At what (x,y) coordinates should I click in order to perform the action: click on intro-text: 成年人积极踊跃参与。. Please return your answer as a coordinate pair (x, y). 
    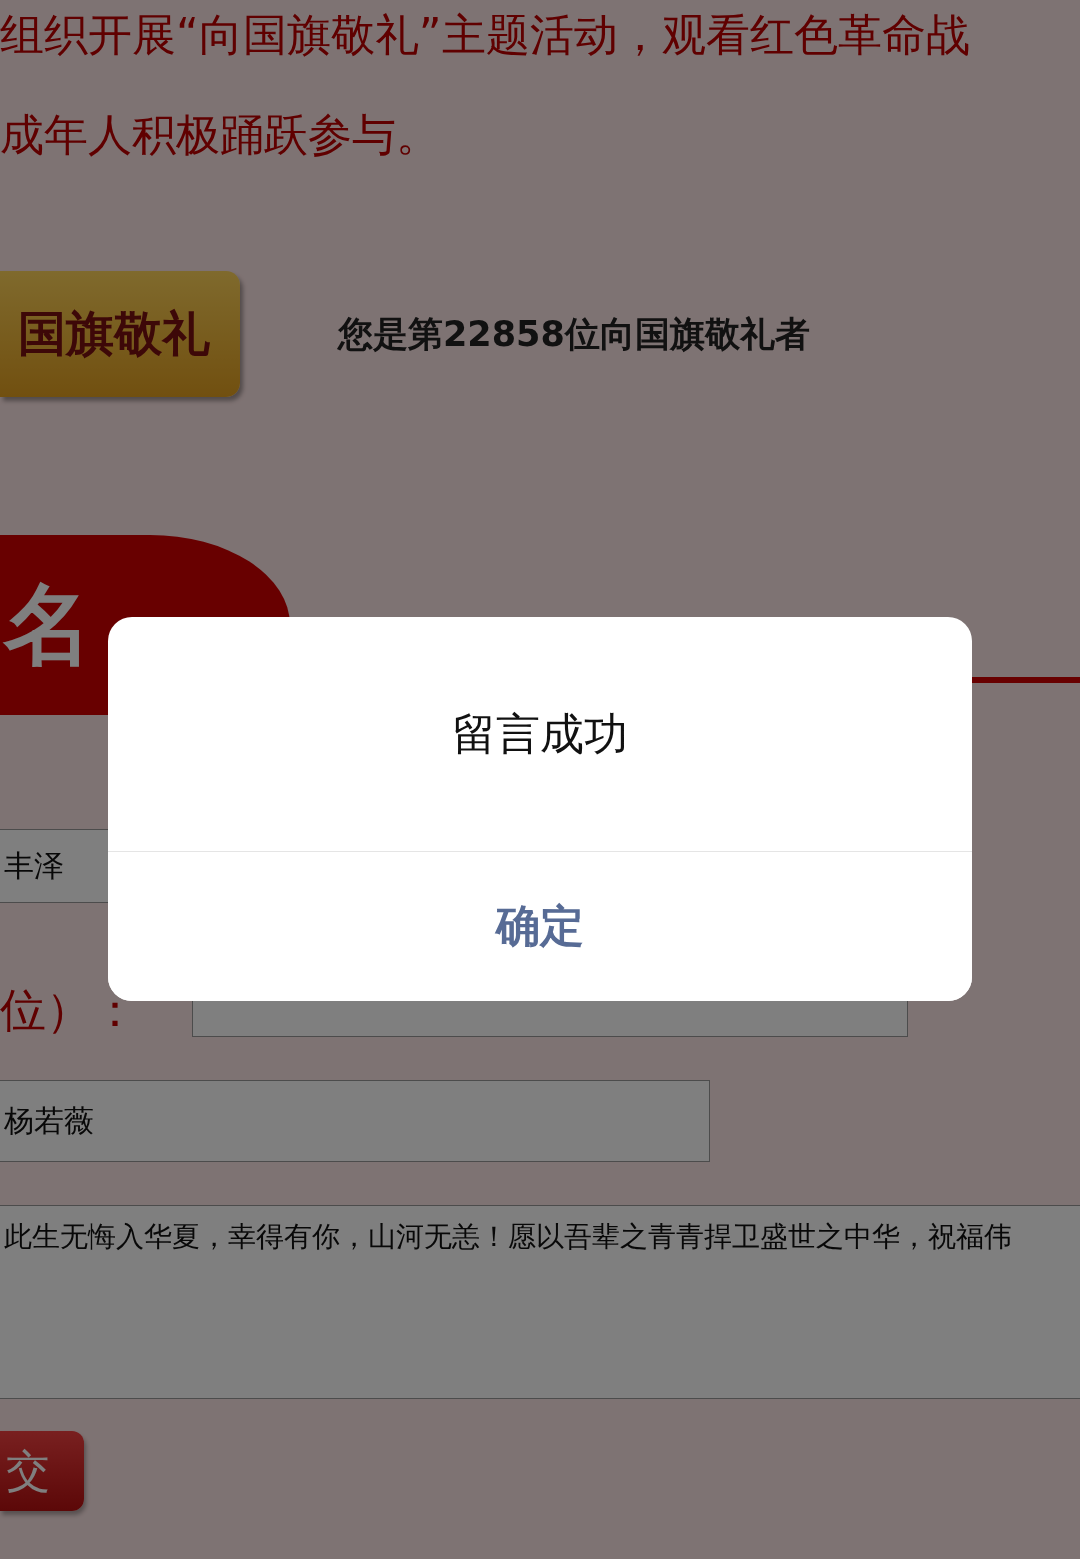
    Looking at the image, I should click on (220, 135).